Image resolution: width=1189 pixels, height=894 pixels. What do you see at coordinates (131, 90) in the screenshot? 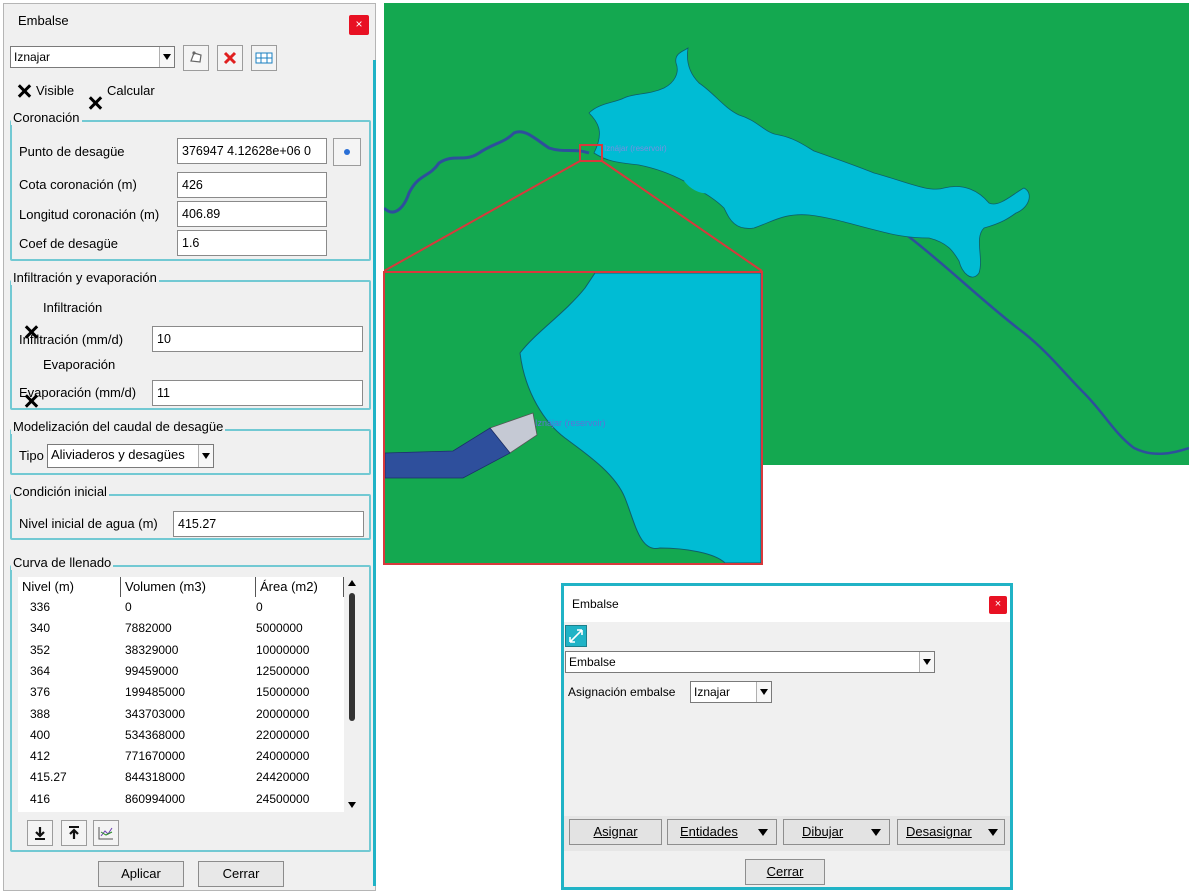
I see `calcular-label: Calcular` at bounding box center [131, 90].